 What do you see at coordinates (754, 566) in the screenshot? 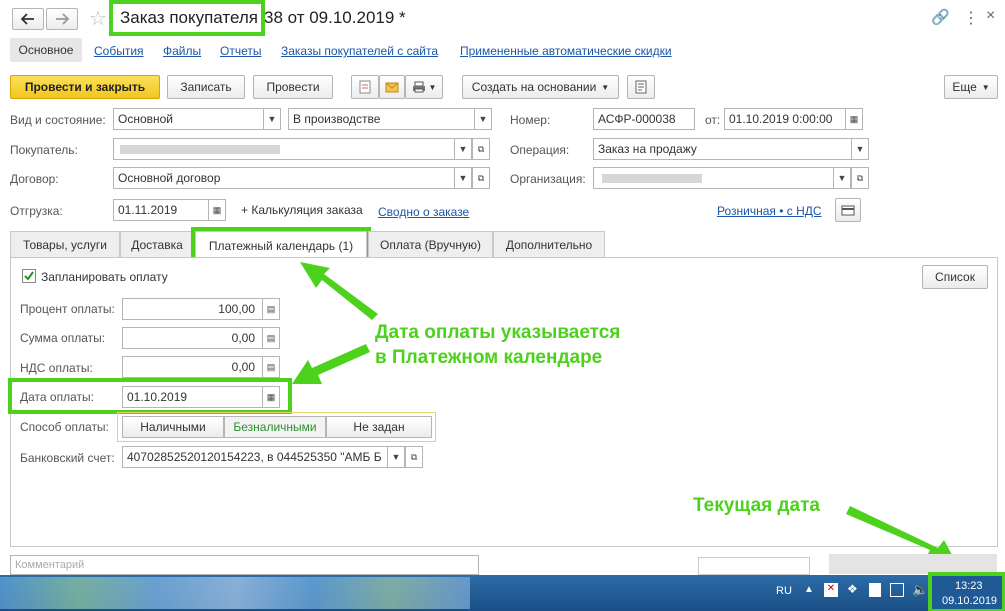
I see `bottom-field-right` at bounding box center [754, 566].